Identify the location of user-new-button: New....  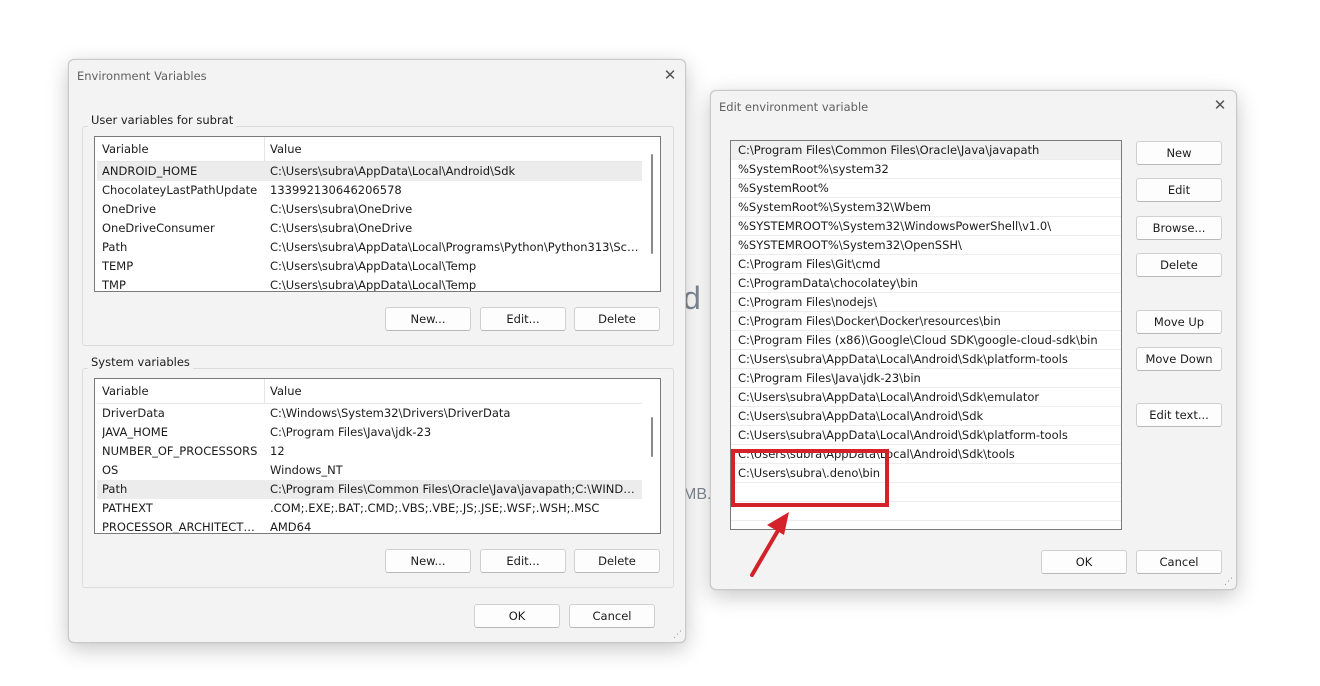
(428, 319).